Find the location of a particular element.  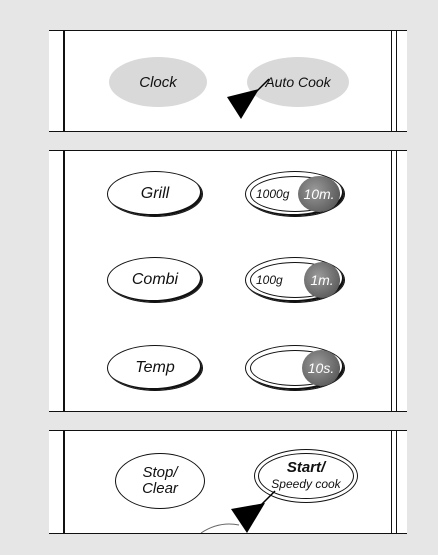

auto-cook-label: Auto Cook is located at coordinates (298, 82).